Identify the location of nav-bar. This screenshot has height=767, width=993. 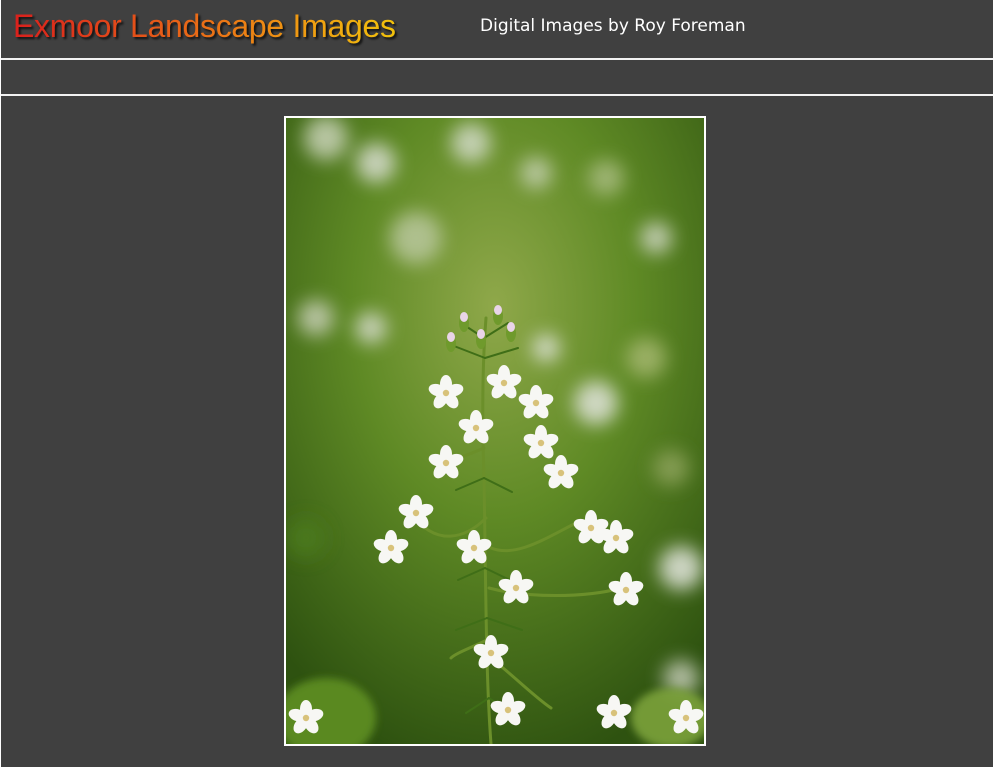
(497, 77).